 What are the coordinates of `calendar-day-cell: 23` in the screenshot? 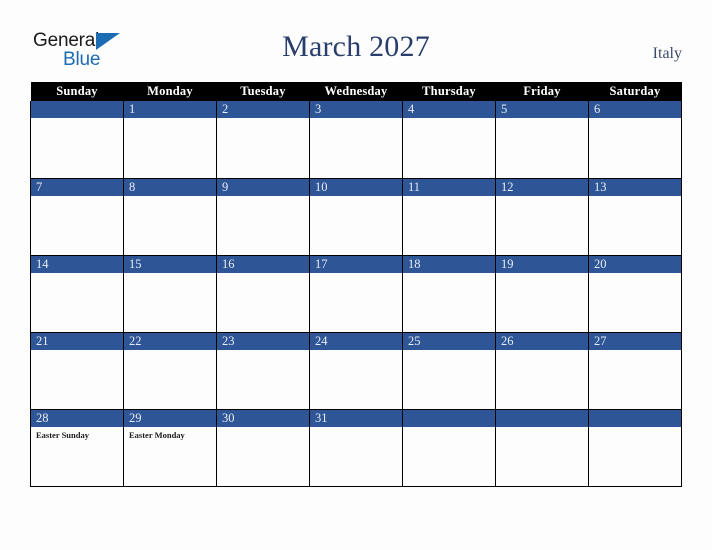 It's located at (263, 371).